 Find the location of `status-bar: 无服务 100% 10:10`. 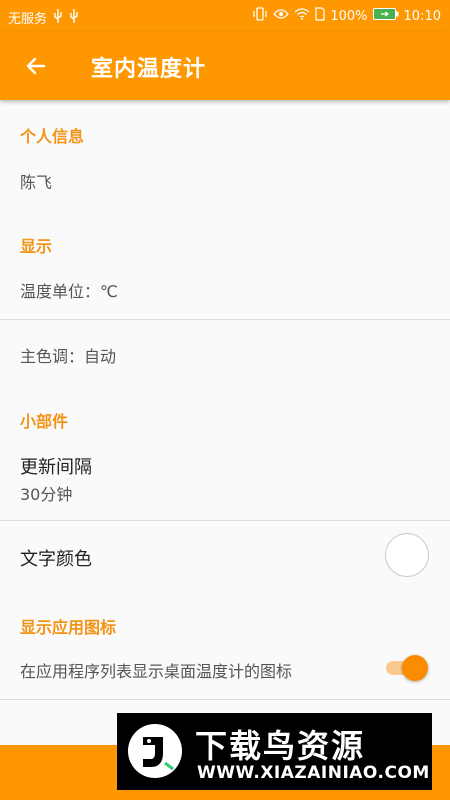

status-bar: 无服务 100% 10:10 is located at coordinates (225, 16).